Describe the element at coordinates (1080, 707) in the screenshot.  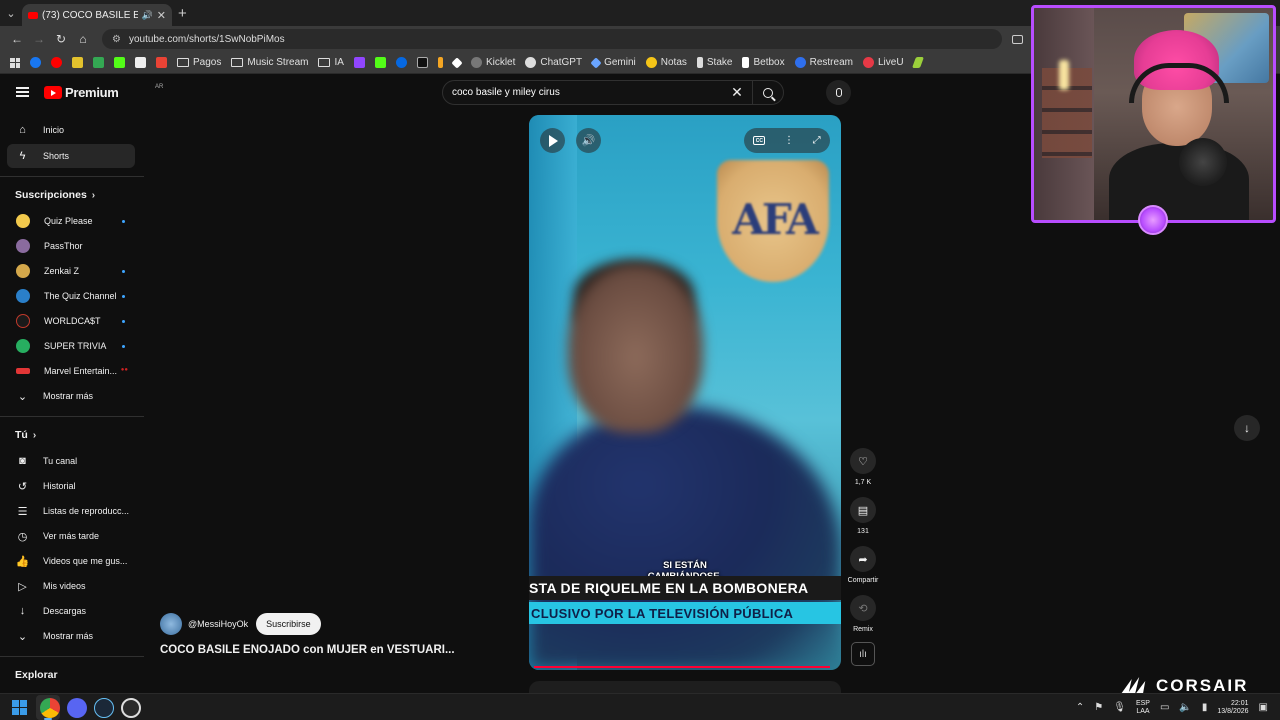
I see `tray-overflow-icon: ⌃` at that location.